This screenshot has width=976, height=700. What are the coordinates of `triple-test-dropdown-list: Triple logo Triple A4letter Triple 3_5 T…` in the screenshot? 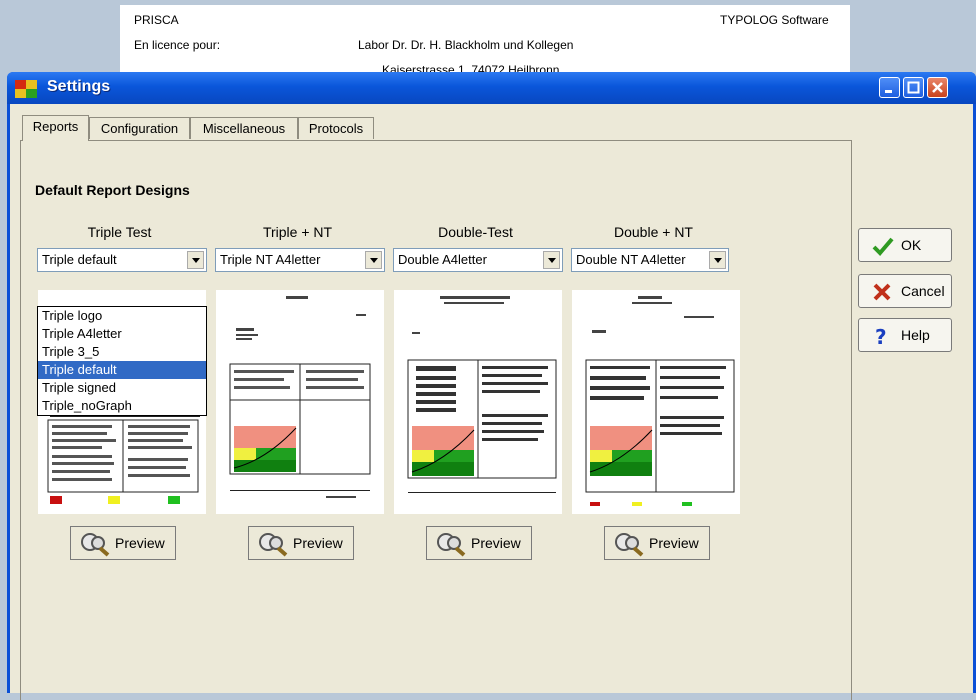 It's located at (122, 361).